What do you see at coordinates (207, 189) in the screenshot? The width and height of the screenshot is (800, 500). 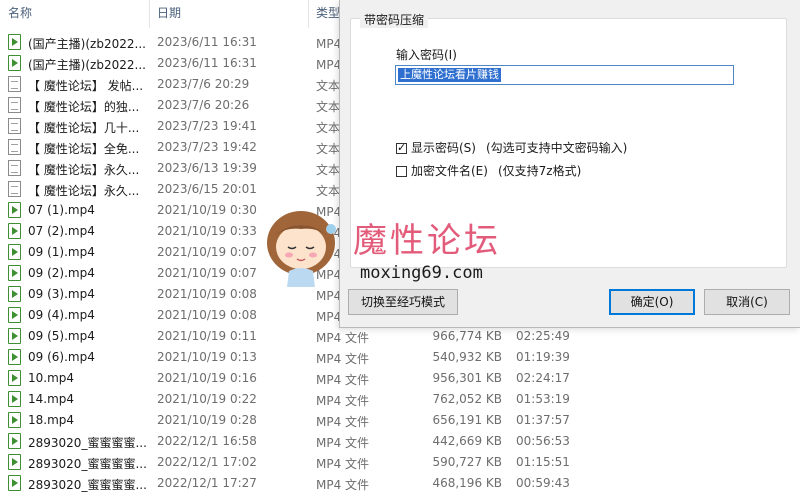 I see `file-date: 2023/6/15 20:01` at bounding box center [207, 189].